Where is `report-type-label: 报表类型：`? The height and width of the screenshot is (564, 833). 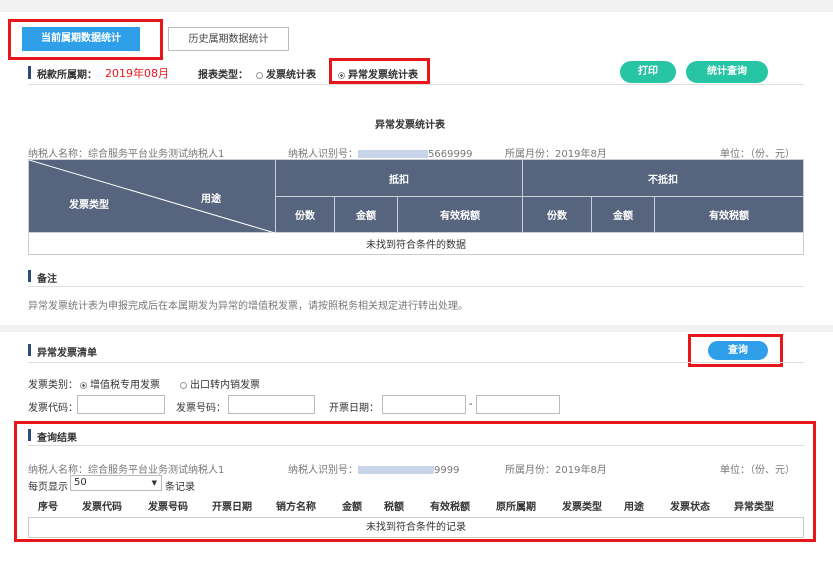 report-type-label: 报表类型： is located at coordinates (223, 75).